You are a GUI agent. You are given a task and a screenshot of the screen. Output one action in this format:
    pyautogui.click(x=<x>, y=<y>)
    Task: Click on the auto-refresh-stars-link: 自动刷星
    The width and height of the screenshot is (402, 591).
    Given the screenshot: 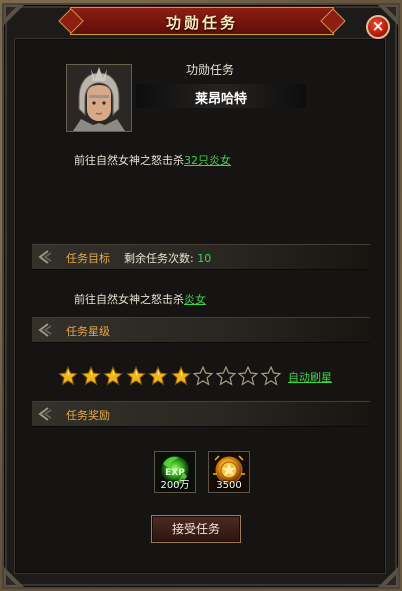 What is the action you would take?
    pyautogui.click(x=310, y=377)
    